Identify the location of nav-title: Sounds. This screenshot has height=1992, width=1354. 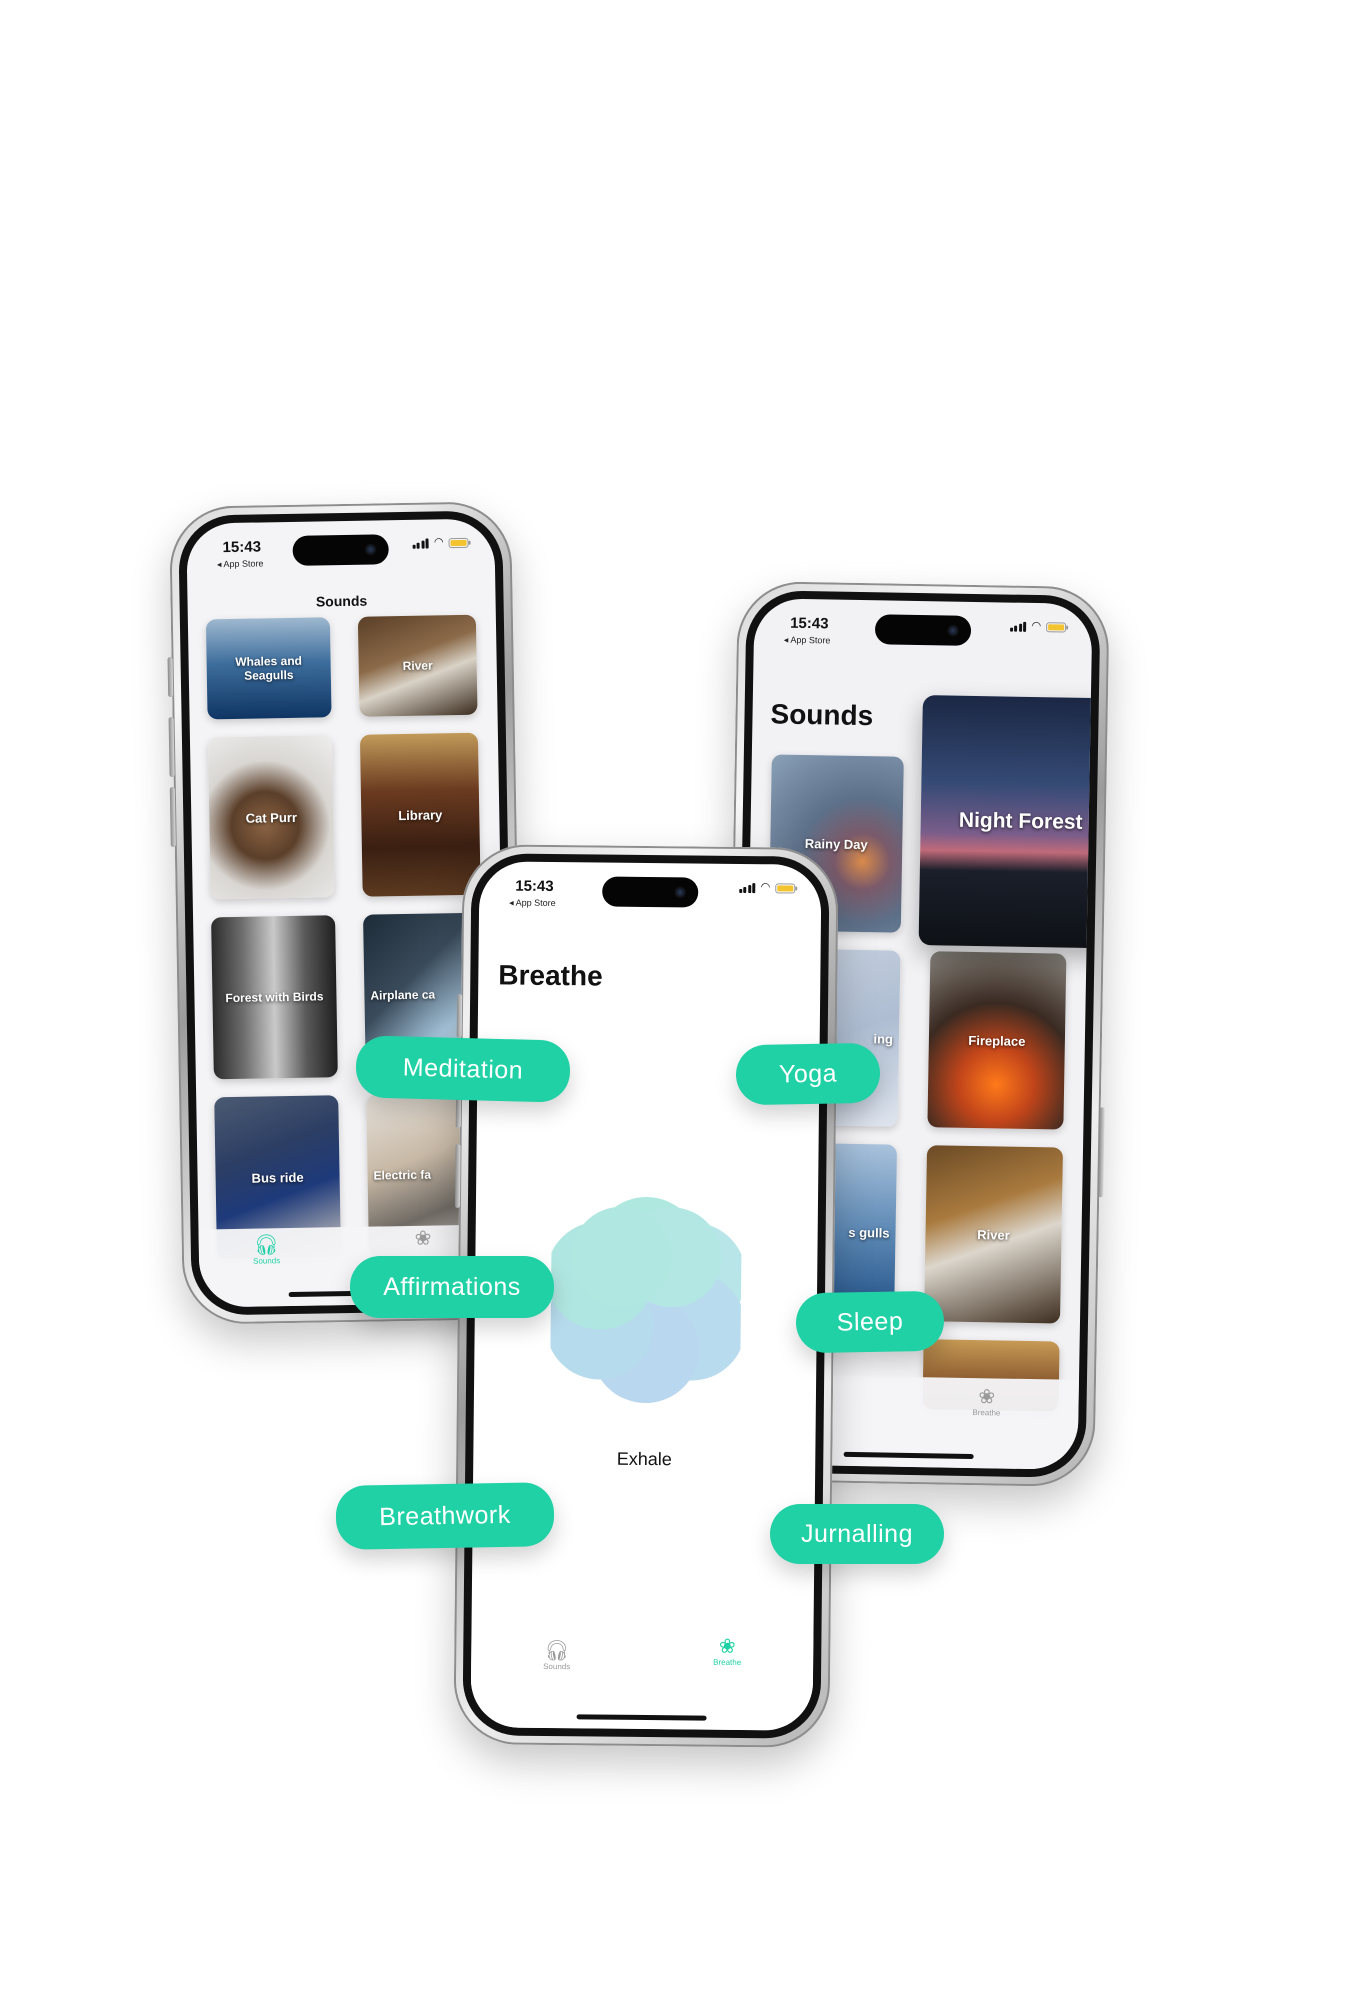
(341, 601).